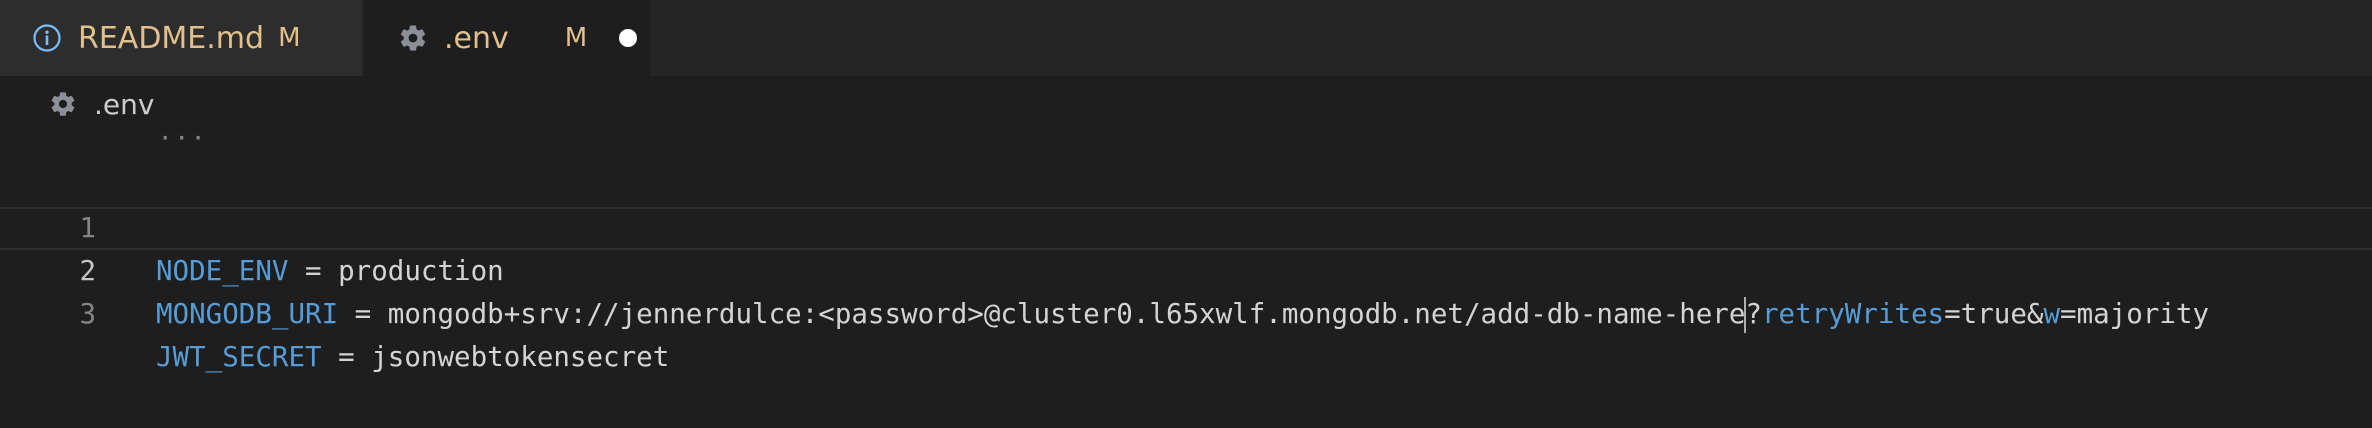  Describe the element at coordinates (239, 357) in the screenshot. I see `env-key: JWT_SECRET` at that location.